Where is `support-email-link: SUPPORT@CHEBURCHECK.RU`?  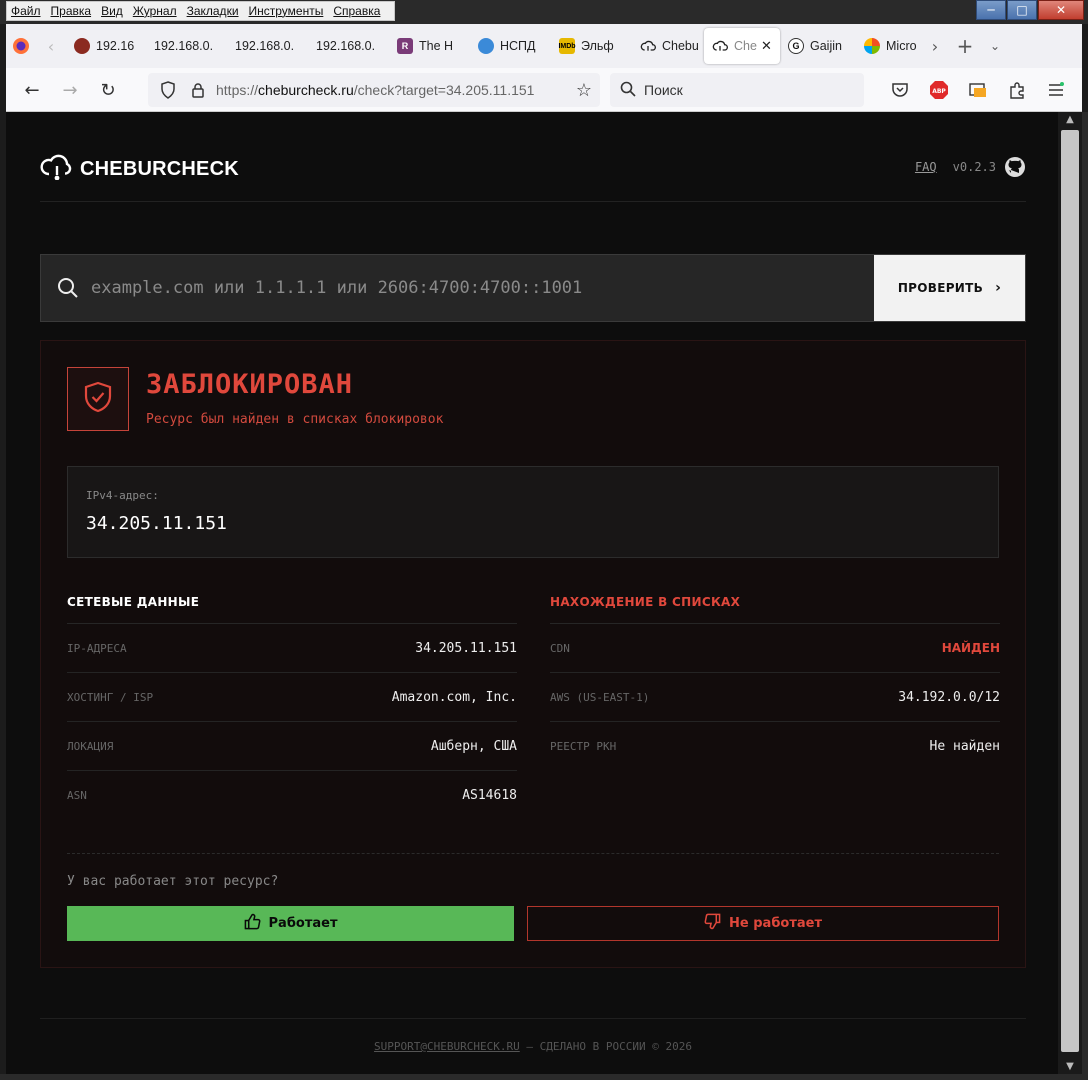
support-email-link: SUPPORT@CHEBURCHECK.RU is located at coordinates (447, 1046).